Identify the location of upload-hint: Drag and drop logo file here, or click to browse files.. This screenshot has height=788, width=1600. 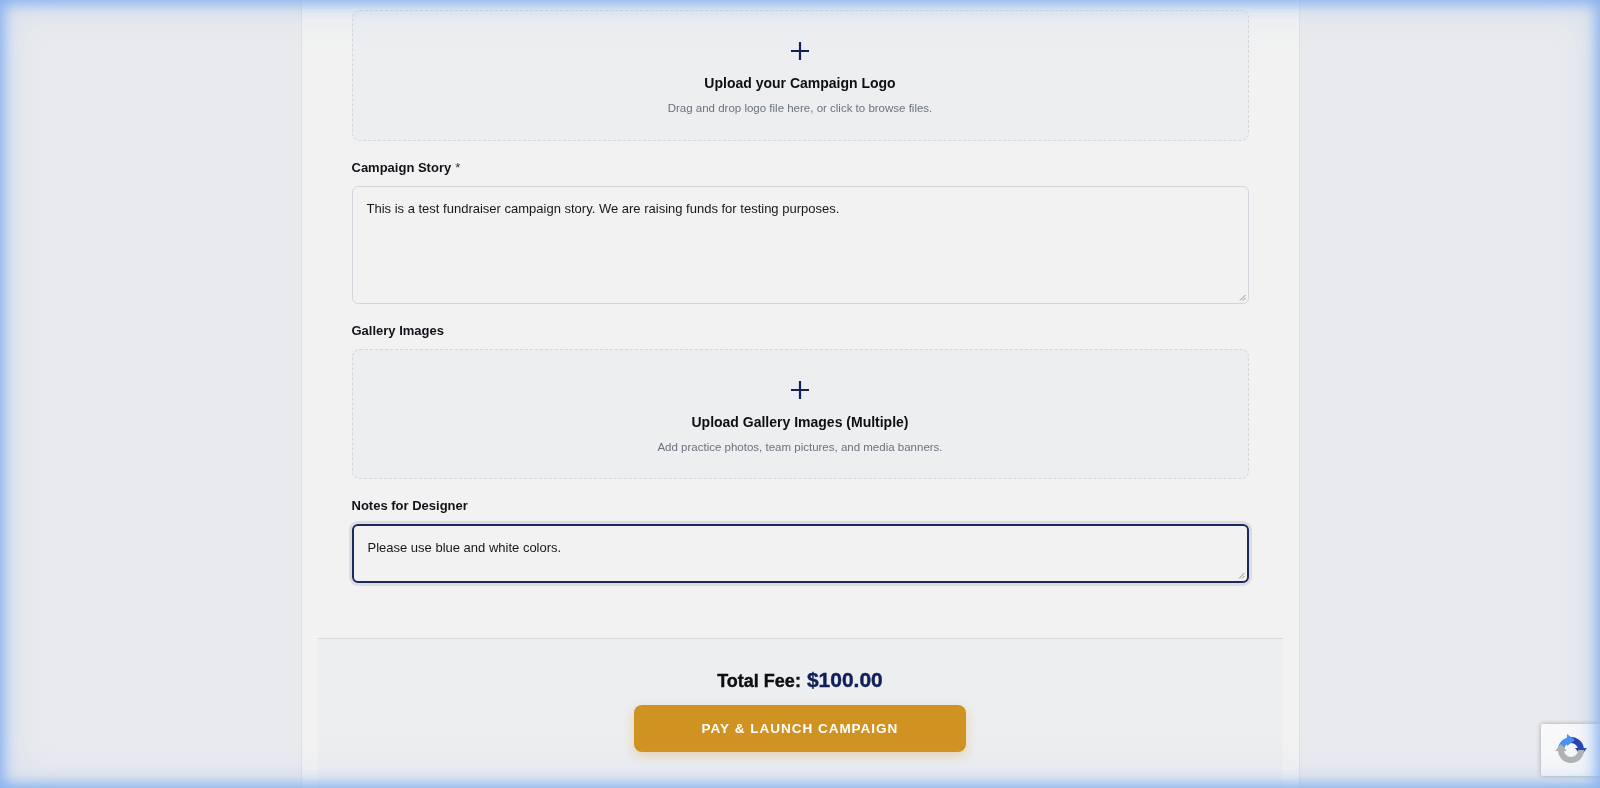
(800, 108).